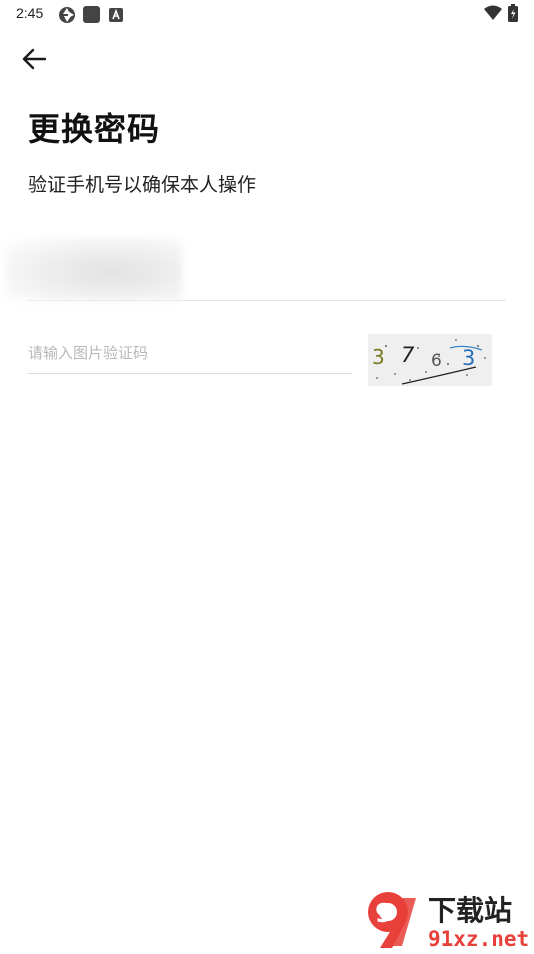 The width and height of the screenshot is (534, 954). What do you see at coordinates (30, 13) in the screenshot?
I see `status-time: 2:45` at bounding box center [30, 13].